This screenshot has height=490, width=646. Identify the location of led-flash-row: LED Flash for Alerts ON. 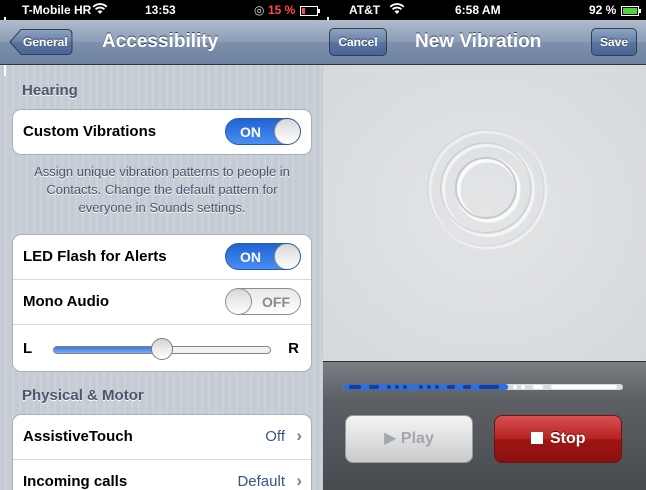
(162, 257).